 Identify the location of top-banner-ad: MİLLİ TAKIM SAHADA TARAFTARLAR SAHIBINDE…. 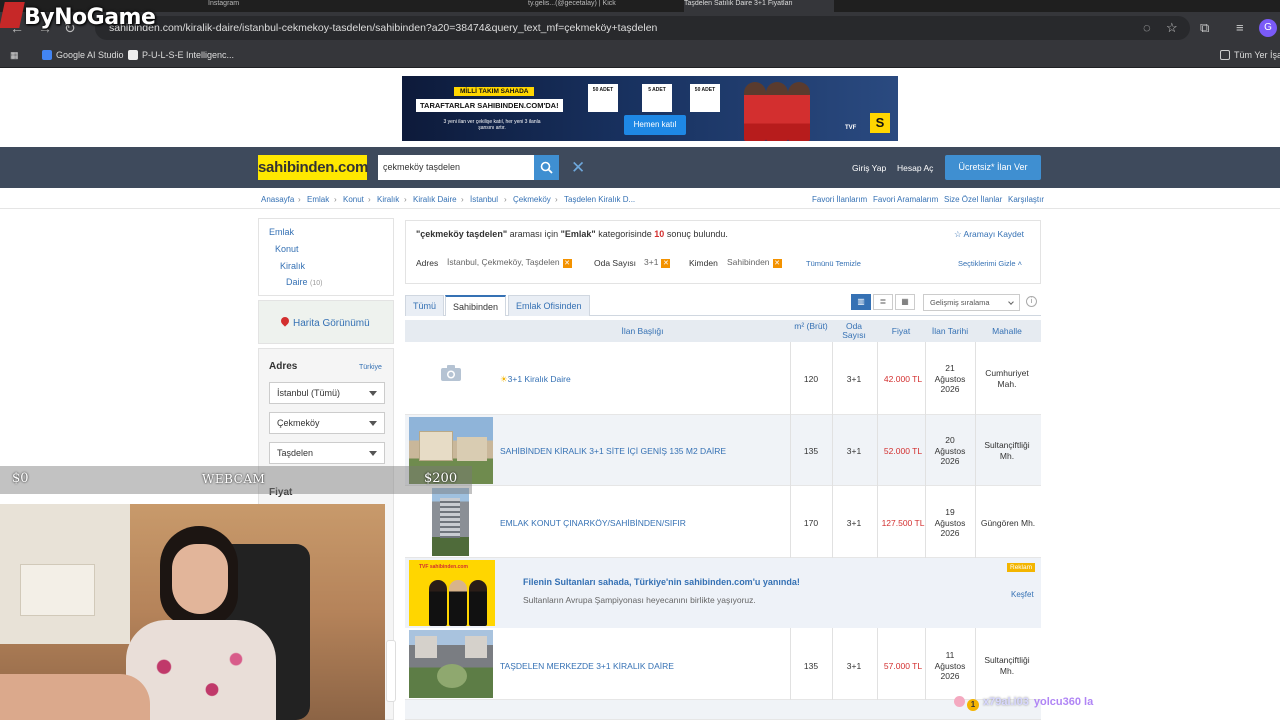
(650, 108).